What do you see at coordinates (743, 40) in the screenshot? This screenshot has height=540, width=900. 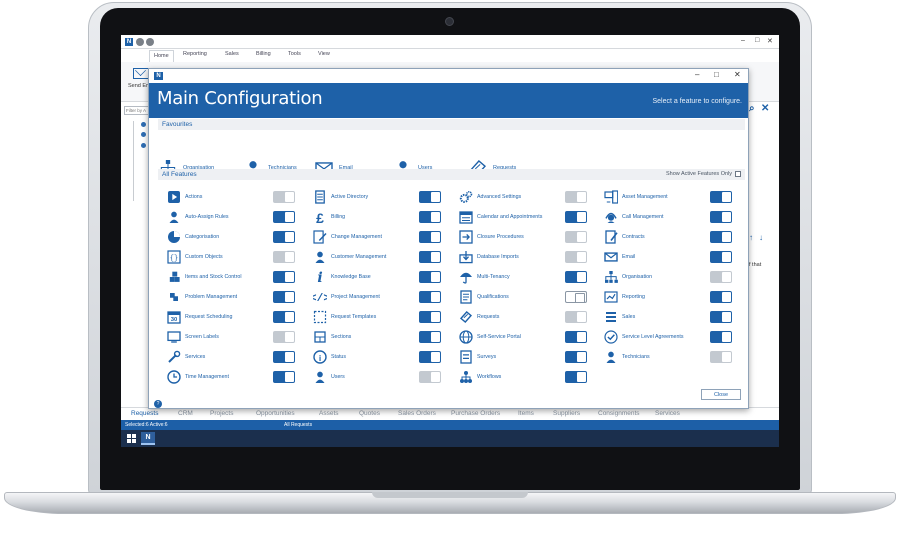 I see `minimize-icon: –` at bounding box center [743, 40].